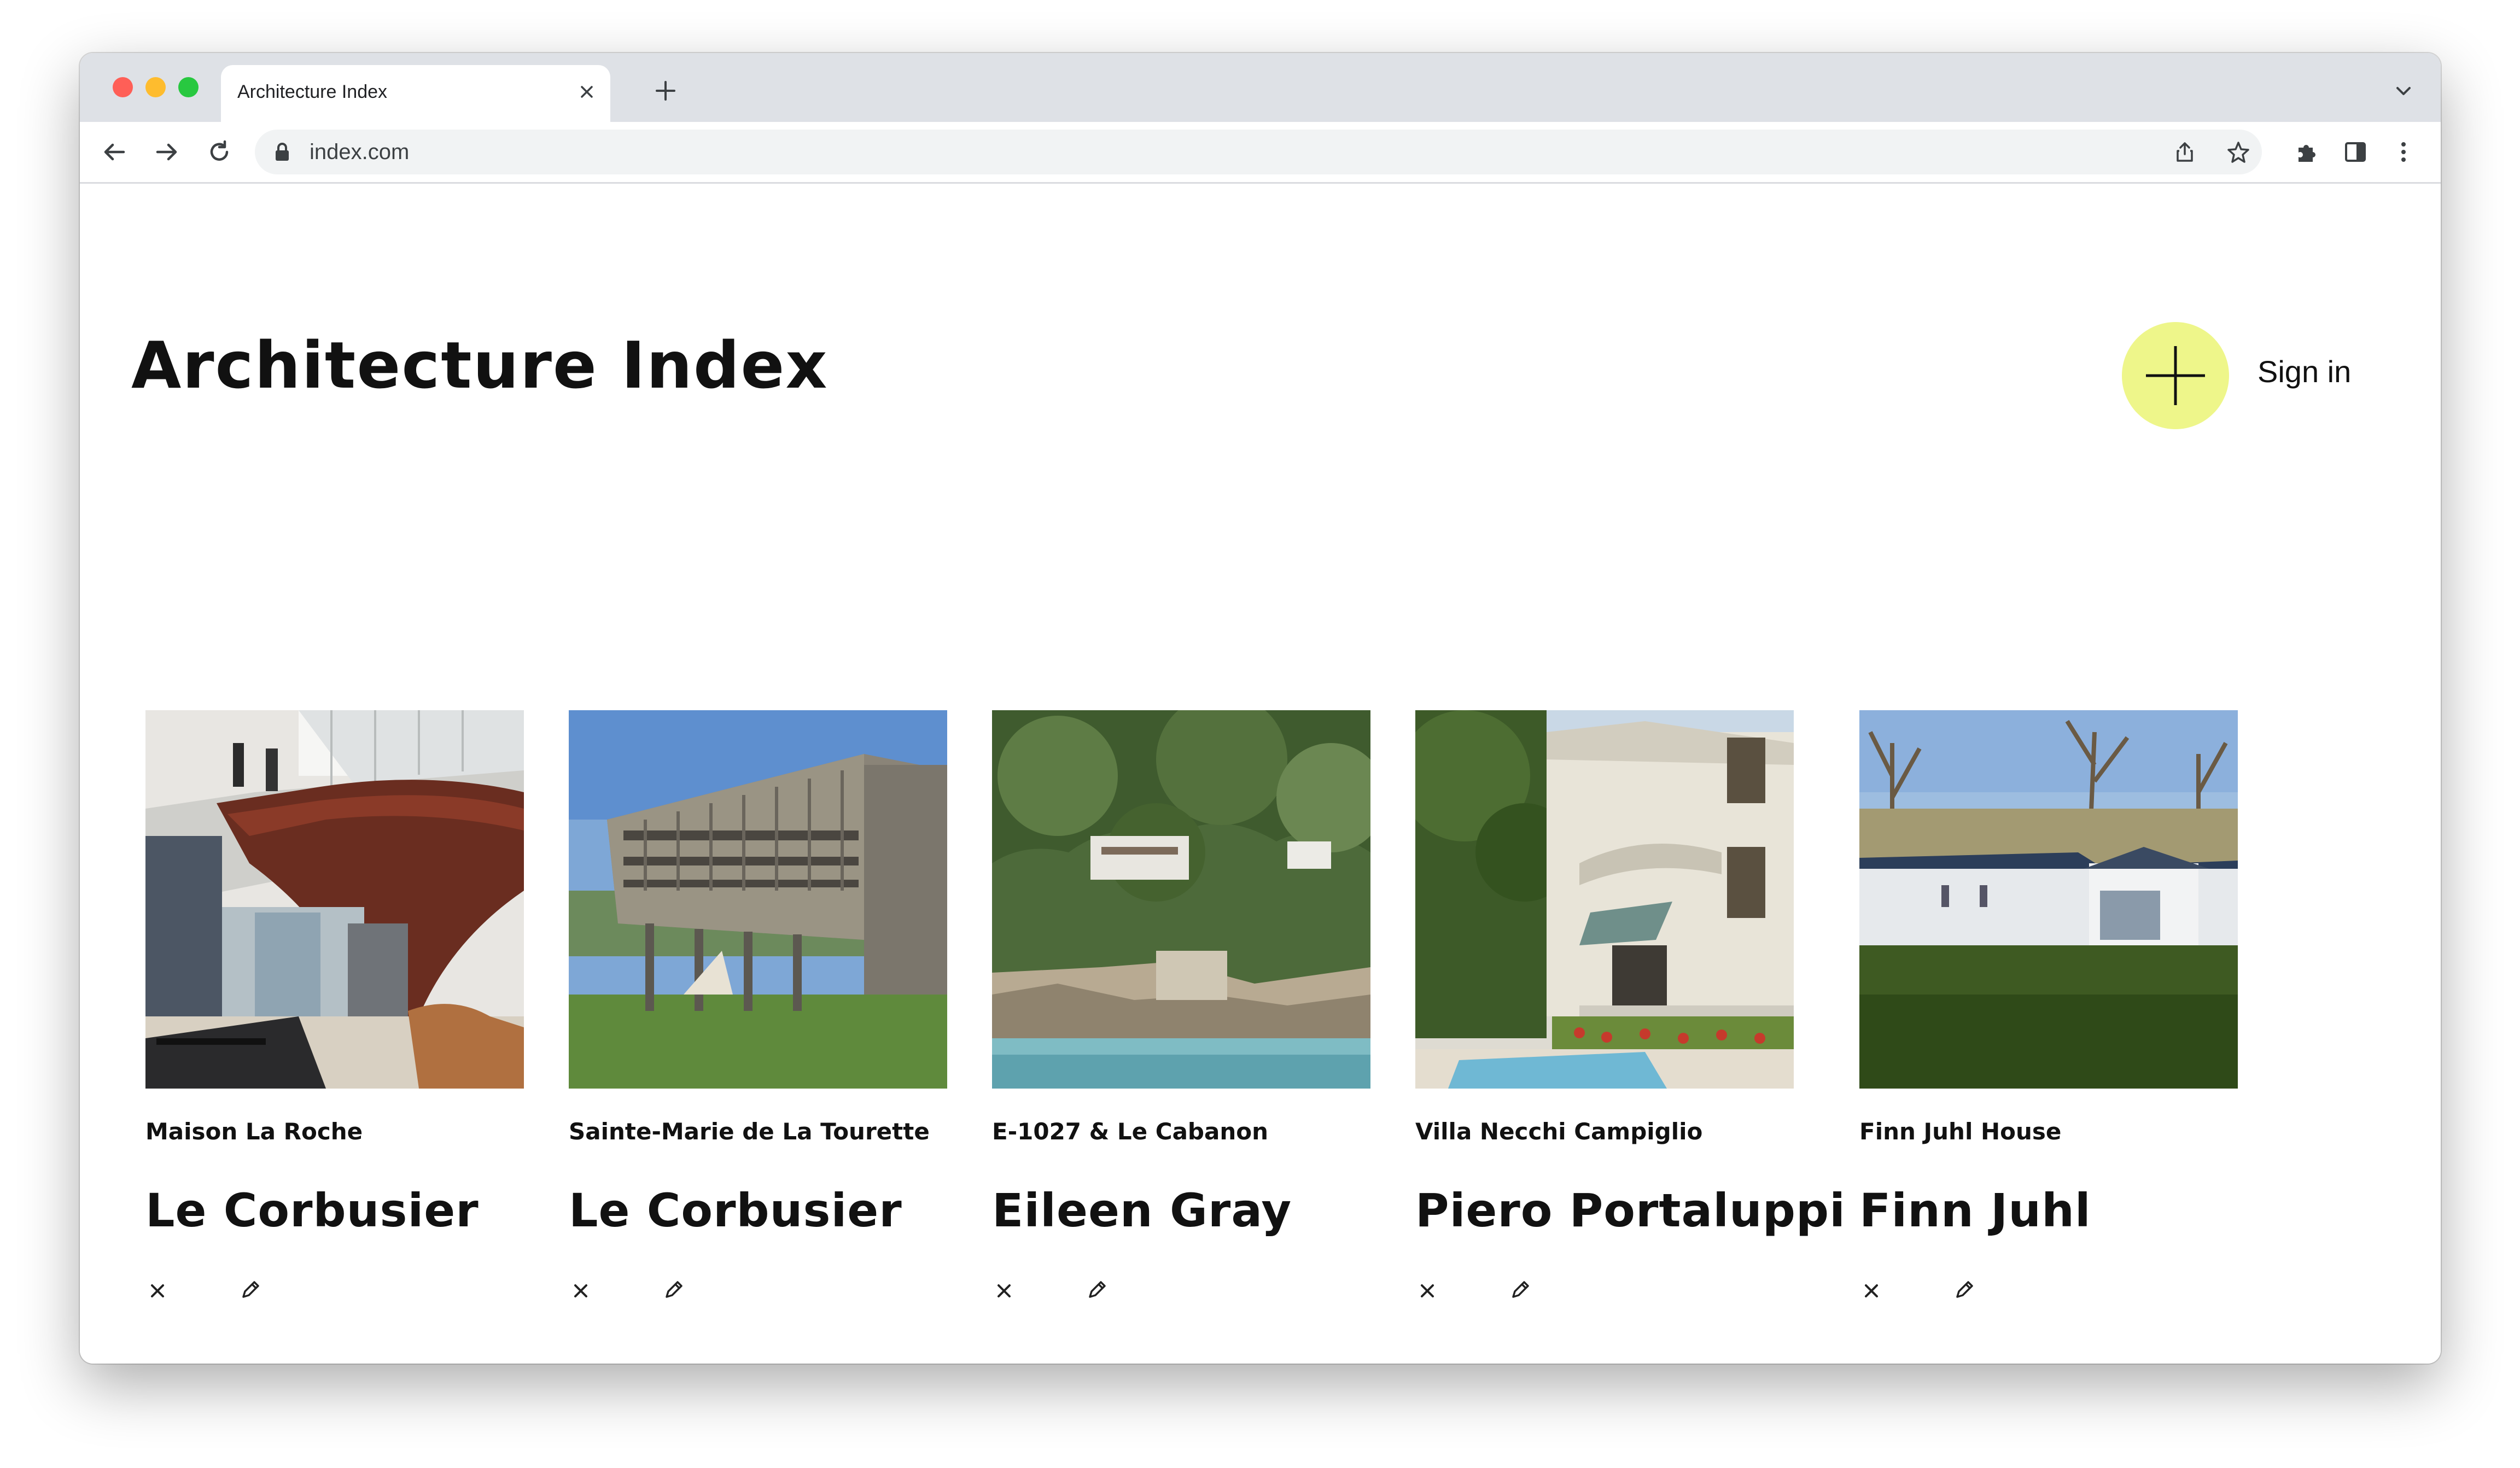 The image size is (2520, 1468). I want to click on reload-button, so click(219, 152).